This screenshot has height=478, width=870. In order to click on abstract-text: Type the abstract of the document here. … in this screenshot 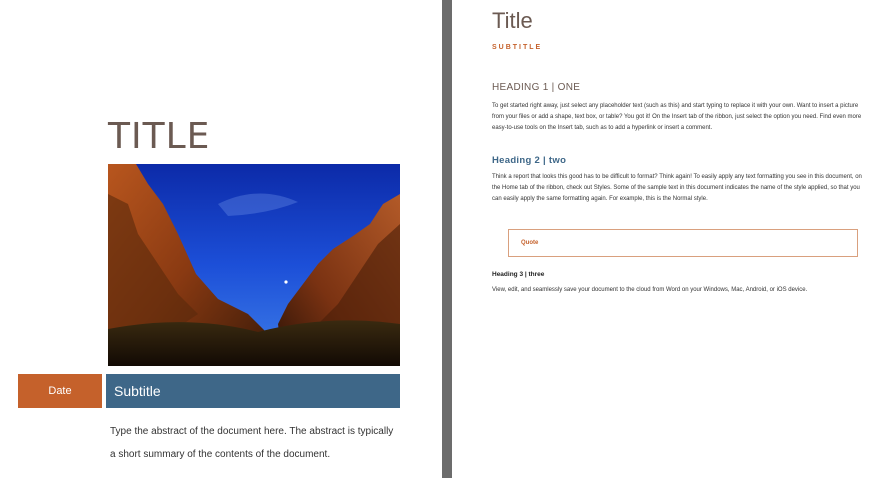, I will do `click(255, 443)`.